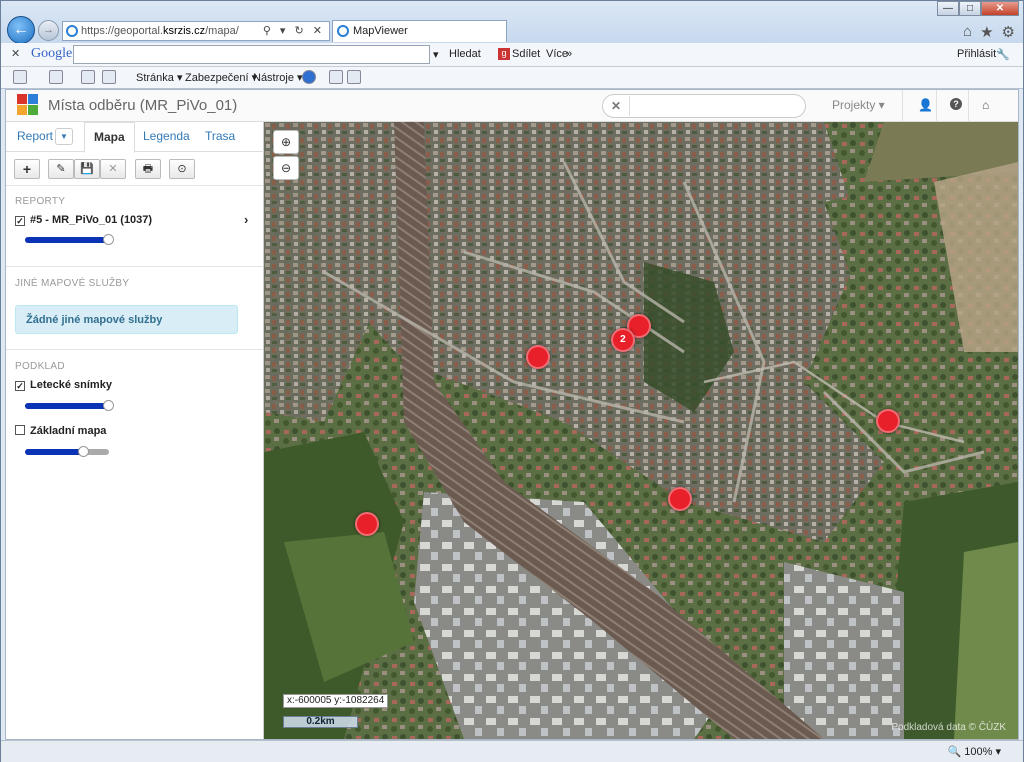  What do you see at coordinates (309, 77) in the screenshot?
I see `help-icon` at bounding box center [309, 77].